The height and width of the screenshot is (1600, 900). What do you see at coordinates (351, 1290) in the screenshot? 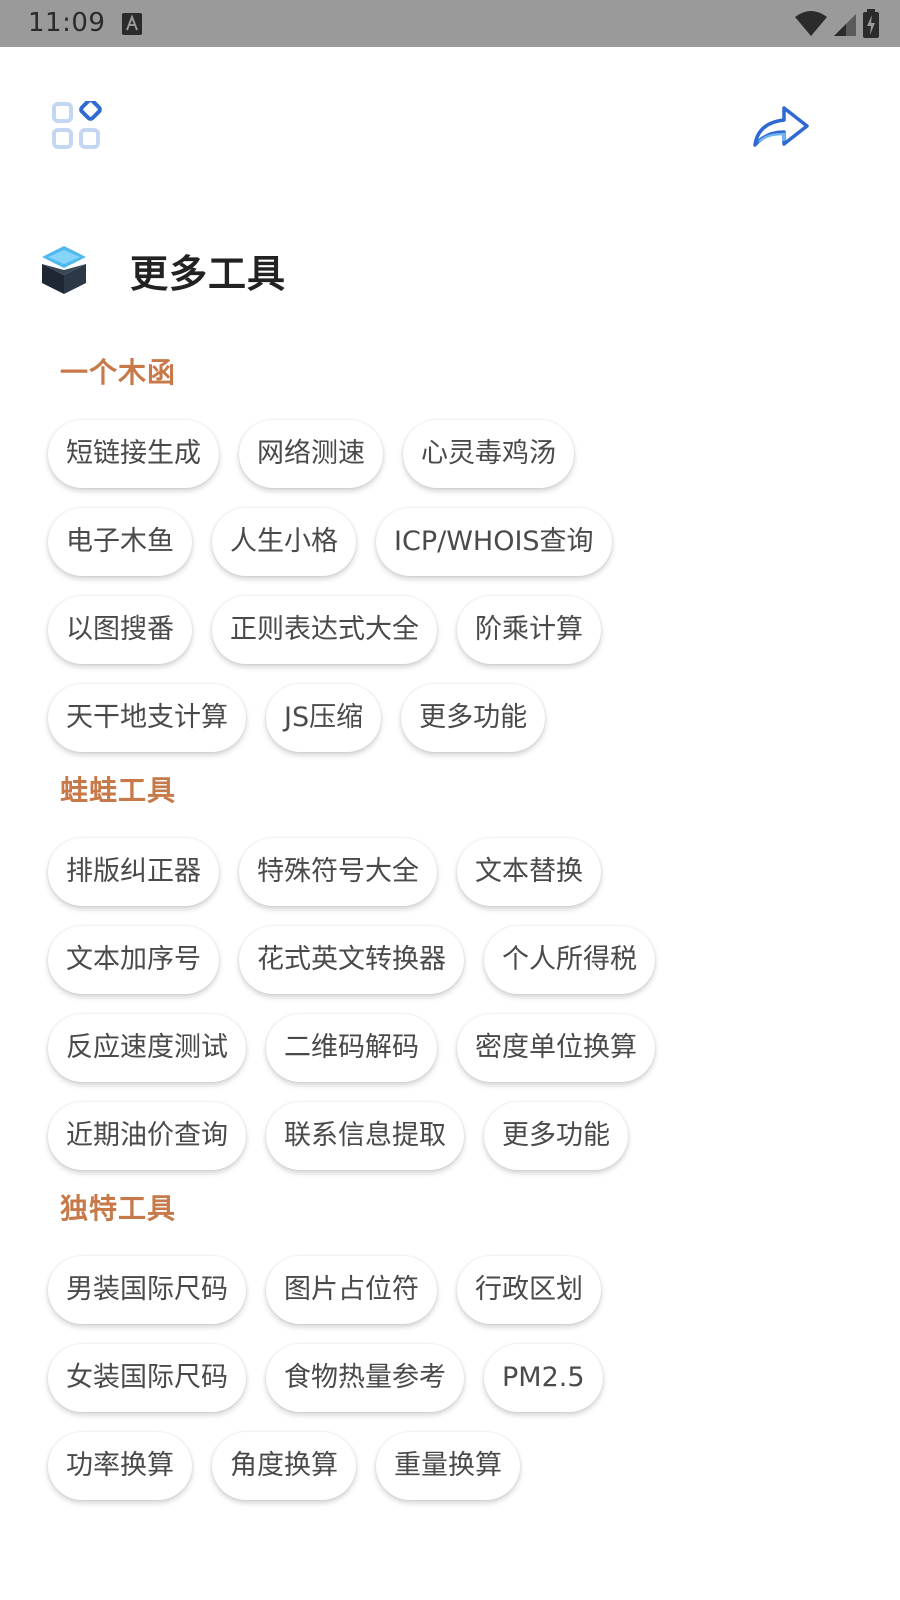
I see `tool-chip: 图片占位符` at bounding box center [351, 1290].